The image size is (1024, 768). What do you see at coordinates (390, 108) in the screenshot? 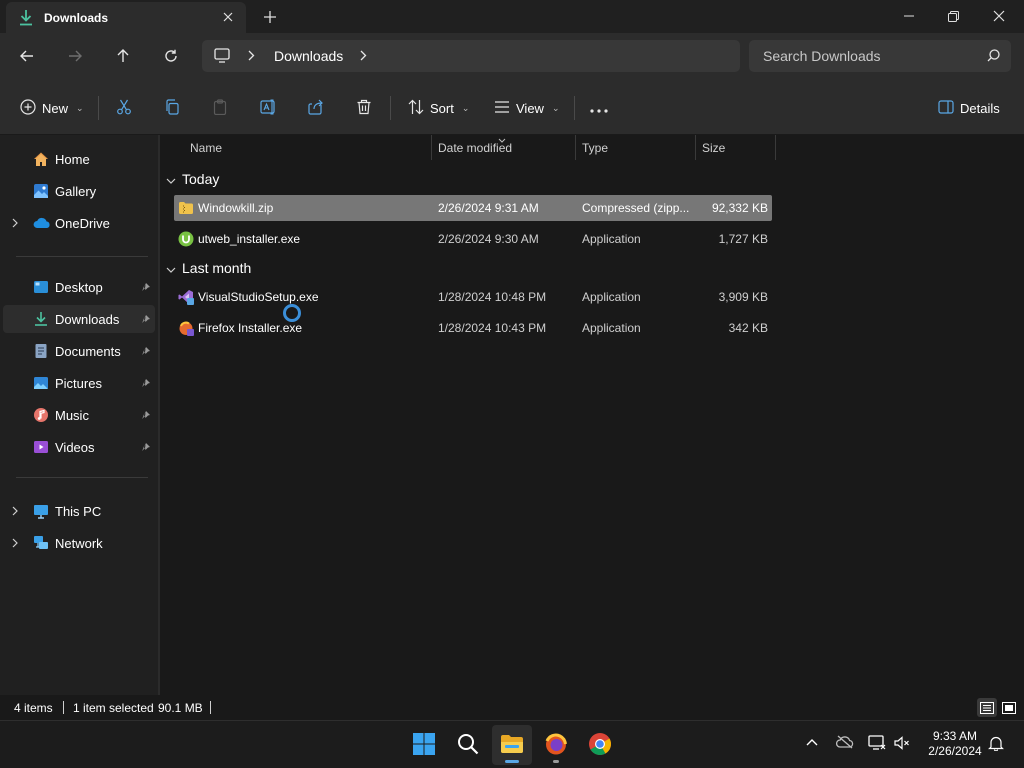
I see `divider` at bounding box center [390, 108].